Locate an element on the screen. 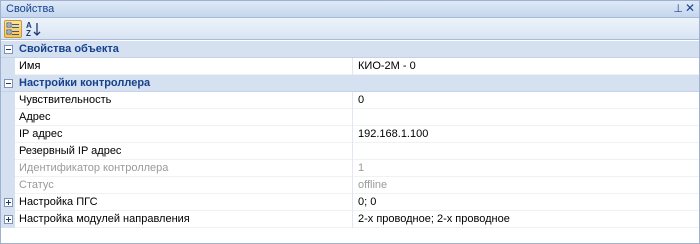 This screenshot has width=700, height=244. property-row-ip-address: IP адрес 192.168.1.100 is located at coordinates (350, 134).